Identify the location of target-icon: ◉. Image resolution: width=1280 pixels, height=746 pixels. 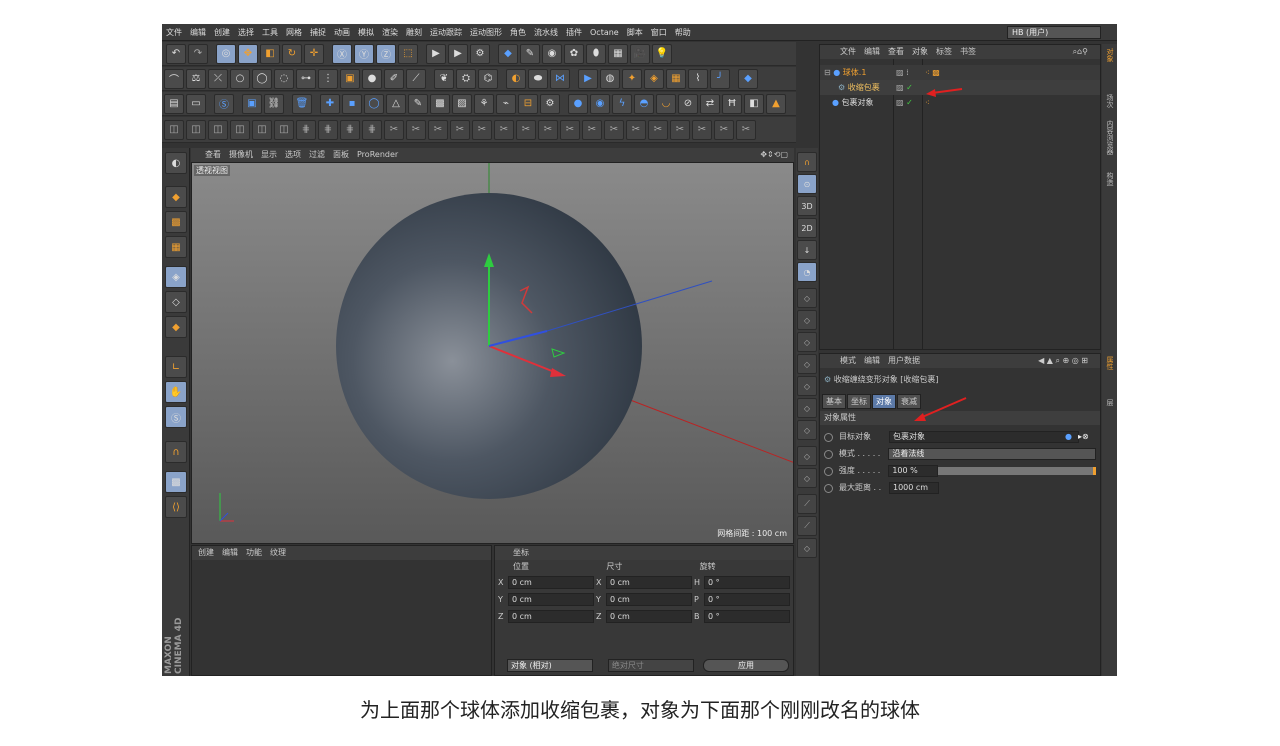
(600, 103).